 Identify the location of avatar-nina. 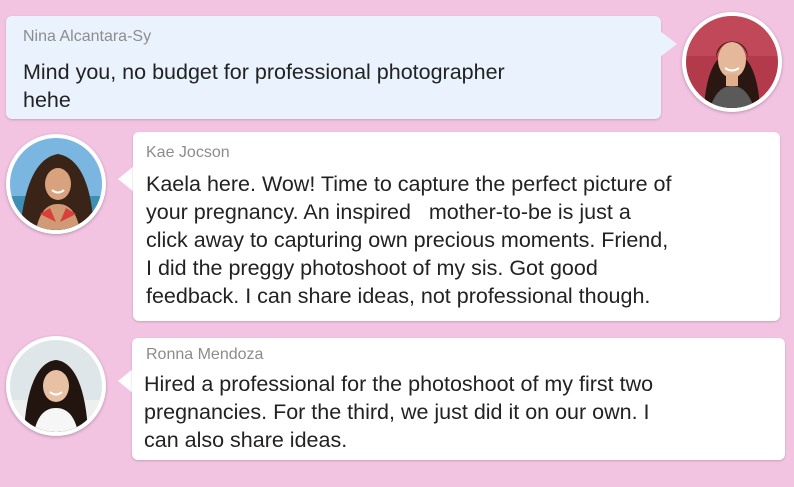
(732, 62).